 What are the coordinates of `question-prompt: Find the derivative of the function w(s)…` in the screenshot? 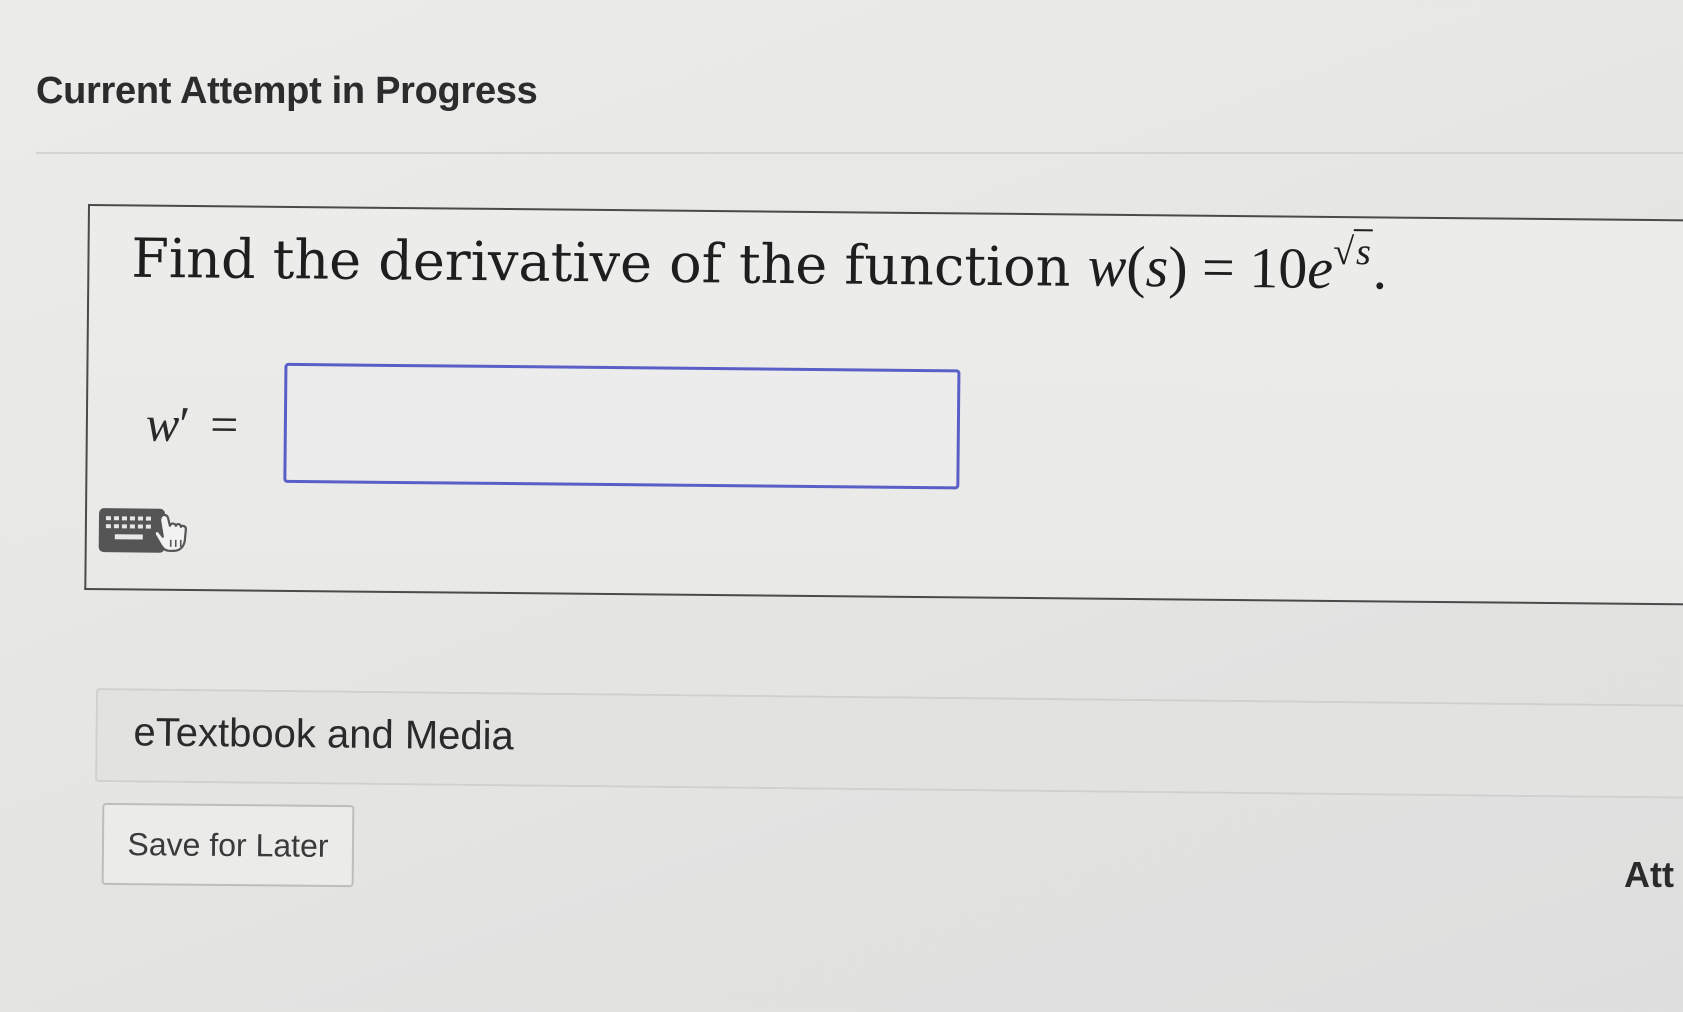 It's located at (759, 262).